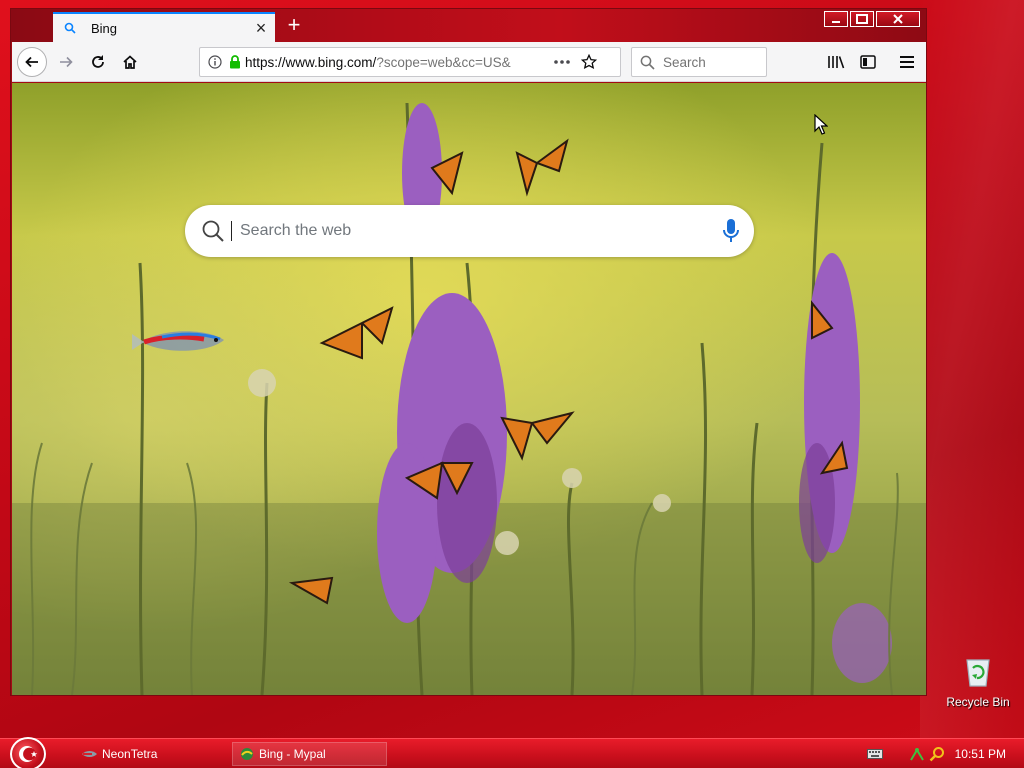  Describe the element at coordinates (836, 62) in the screenshot. I see `library-button` at that location.